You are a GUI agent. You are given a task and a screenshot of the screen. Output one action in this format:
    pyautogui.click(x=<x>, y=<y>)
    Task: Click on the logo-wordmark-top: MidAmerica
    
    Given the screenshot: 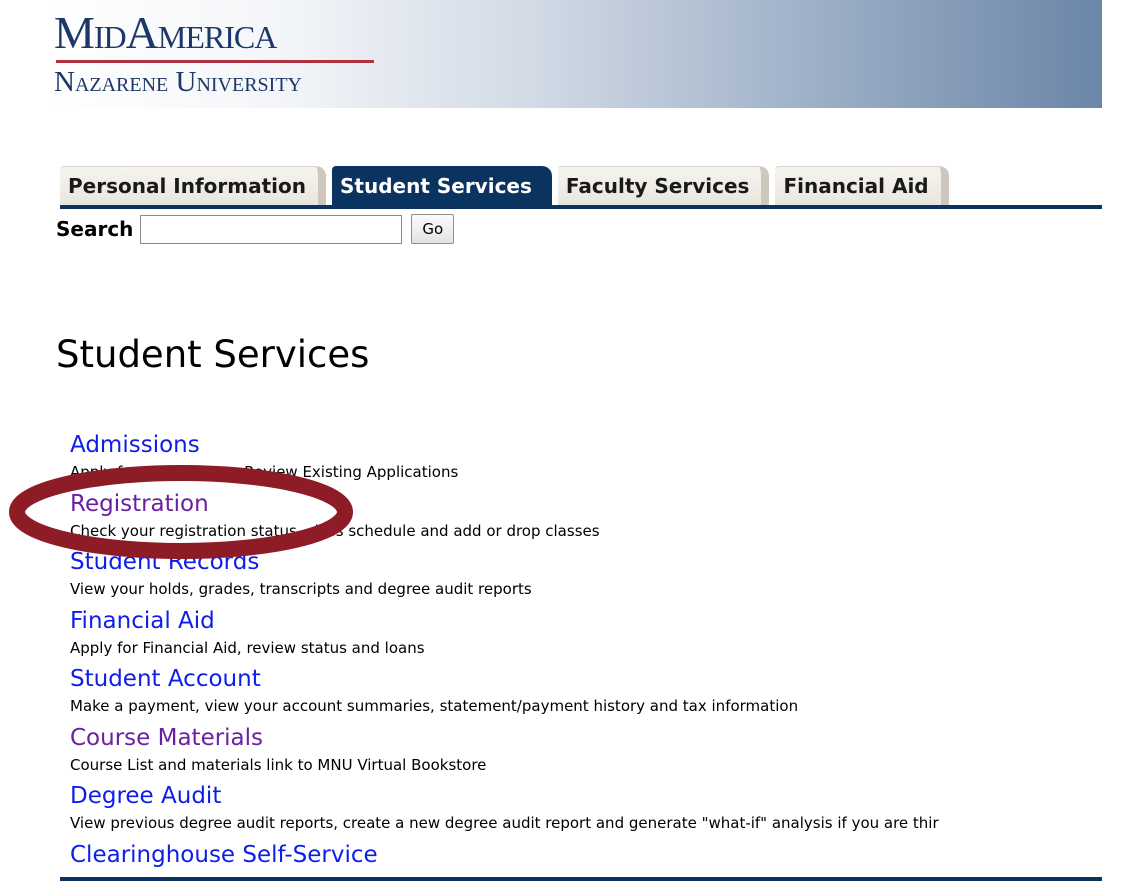 What is the action you would take?
    pyautogui.click(x=165, y=32)
    